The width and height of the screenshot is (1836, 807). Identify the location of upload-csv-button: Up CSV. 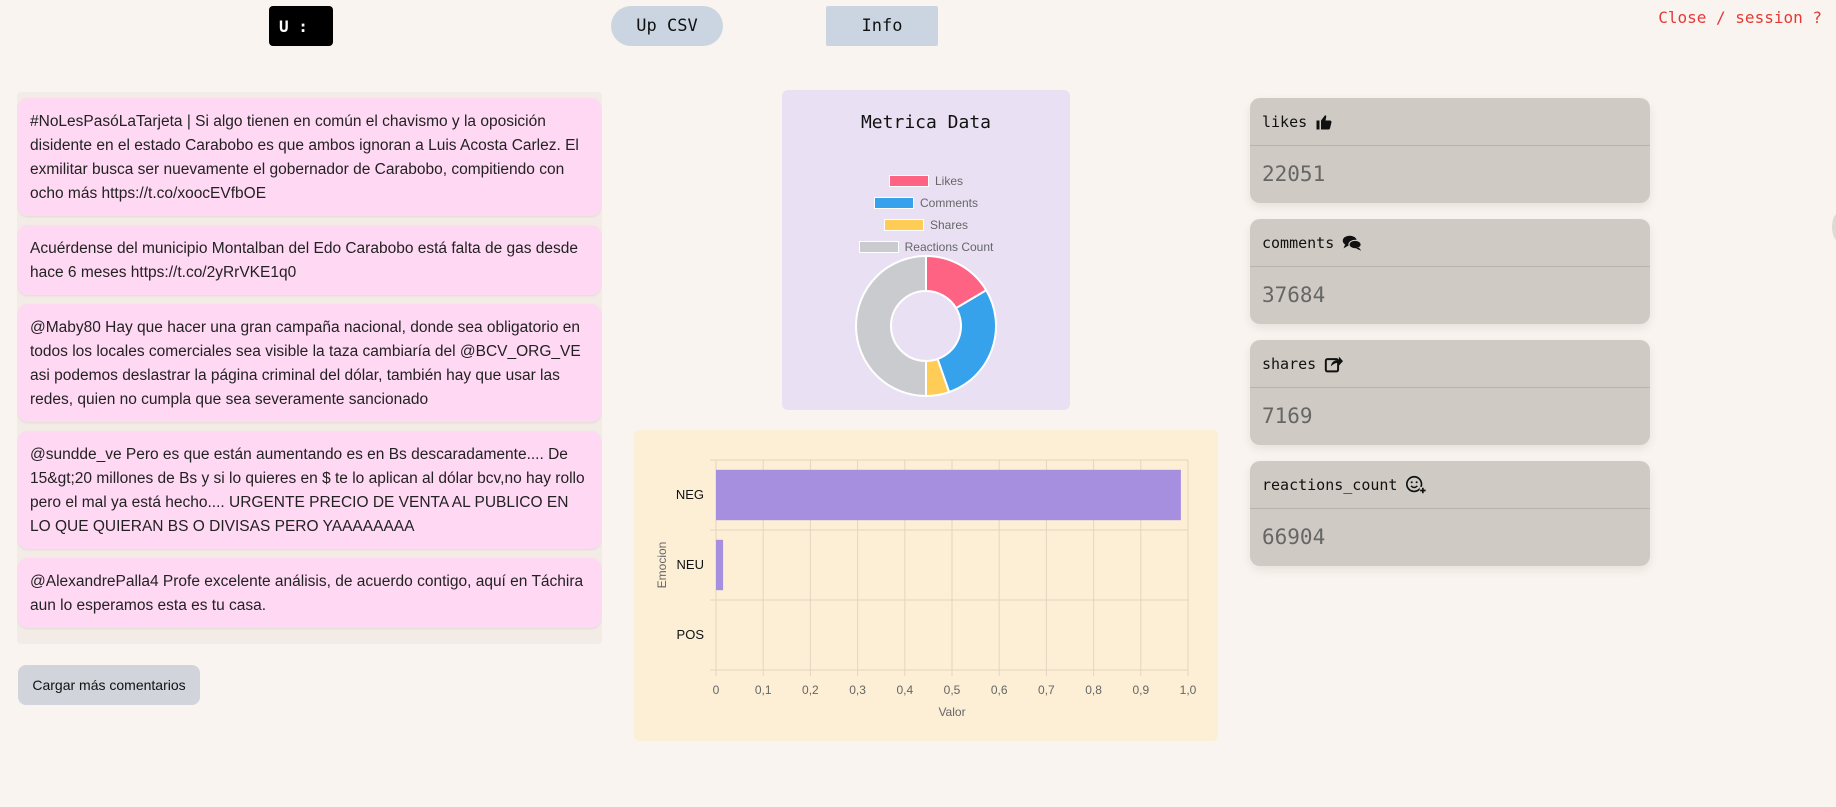
(667, 26).